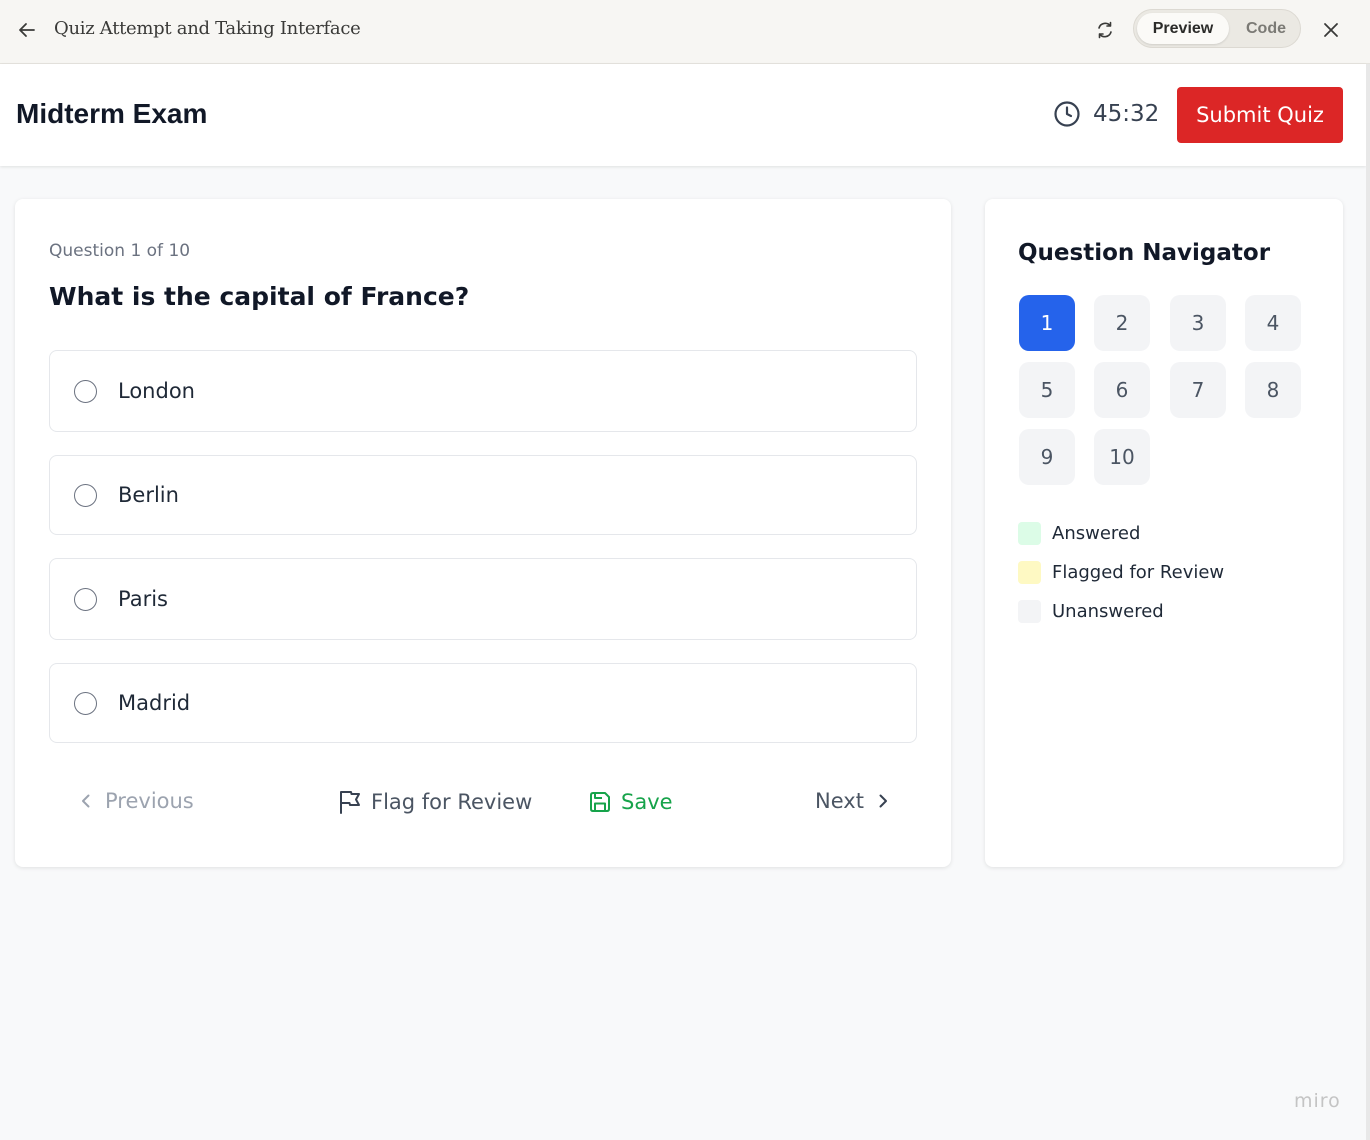  I want to click on question-text: What is the capital of France?, so click(259, 296).